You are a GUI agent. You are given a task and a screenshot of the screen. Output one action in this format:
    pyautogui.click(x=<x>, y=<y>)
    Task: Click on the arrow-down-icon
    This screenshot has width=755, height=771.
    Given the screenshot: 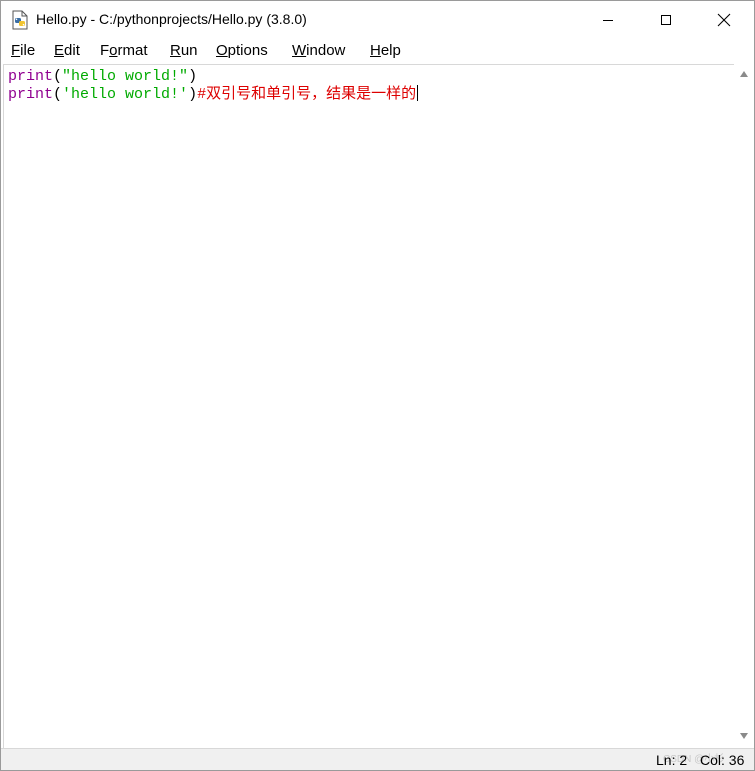 What is the action you would take?
    pyautogui.click(x=744, y=736)
    